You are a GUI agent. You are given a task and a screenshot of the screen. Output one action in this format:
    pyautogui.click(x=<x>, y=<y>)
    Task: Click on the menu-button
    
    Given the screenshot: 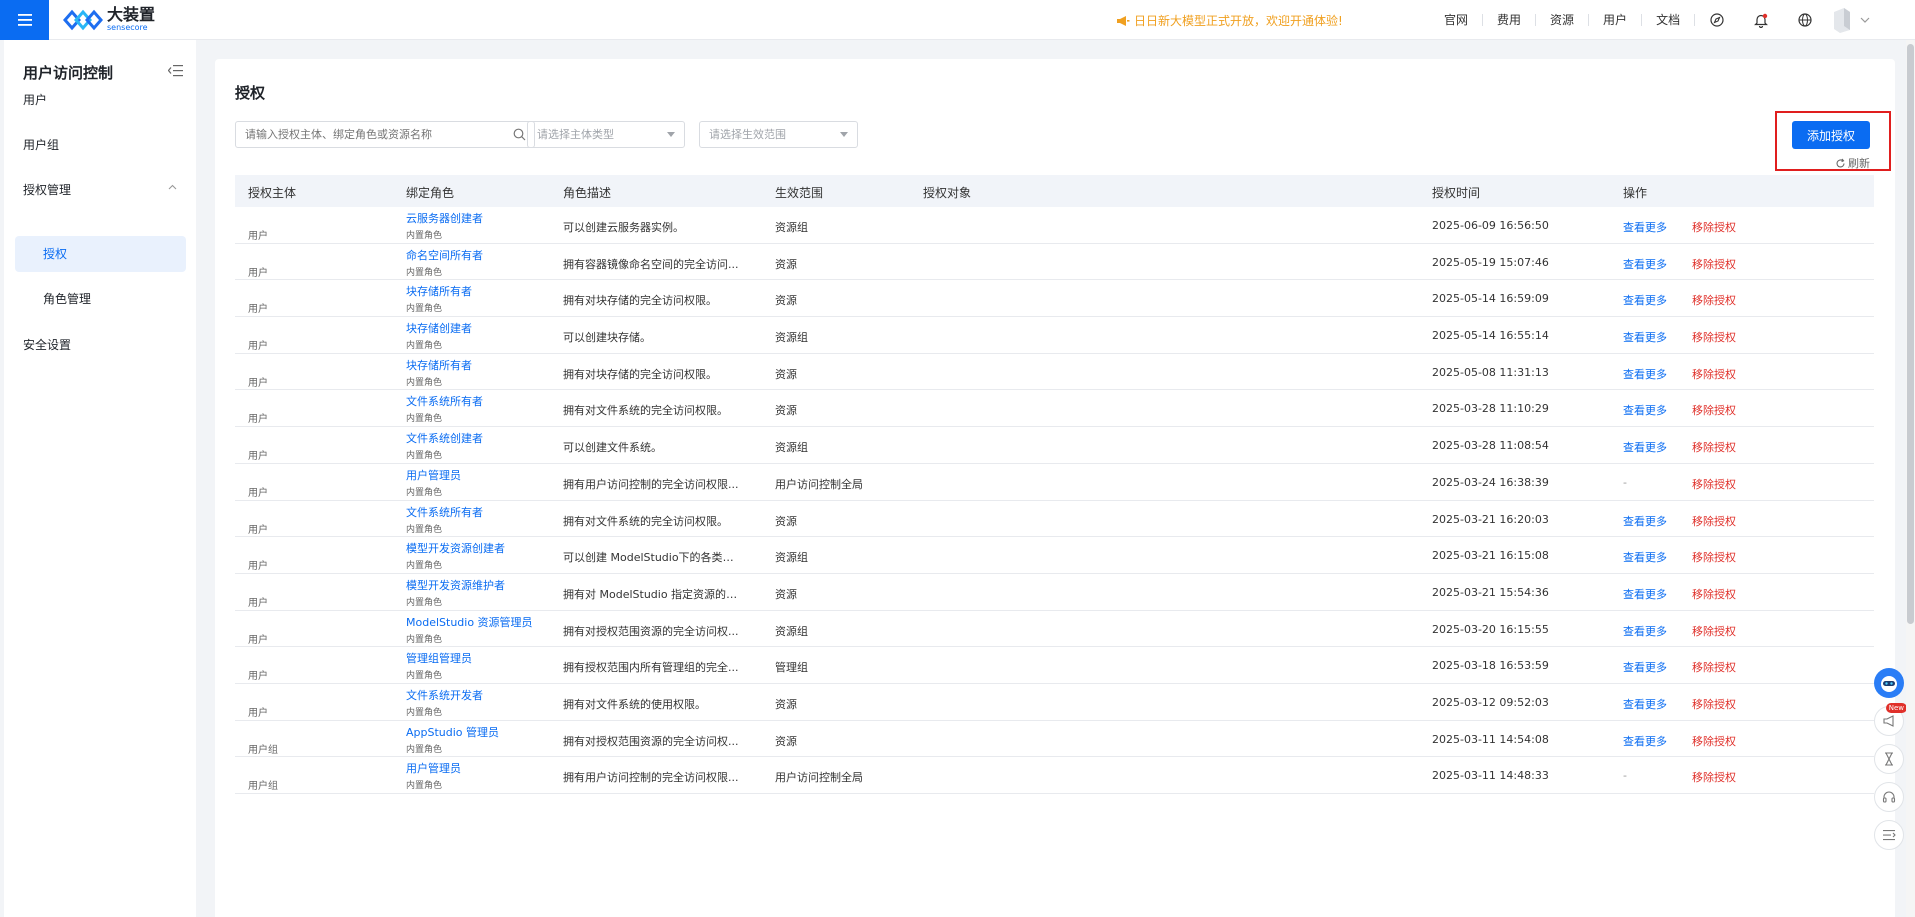 What is the action you would take?
    pyautogui.click(x=24, y=20)
    